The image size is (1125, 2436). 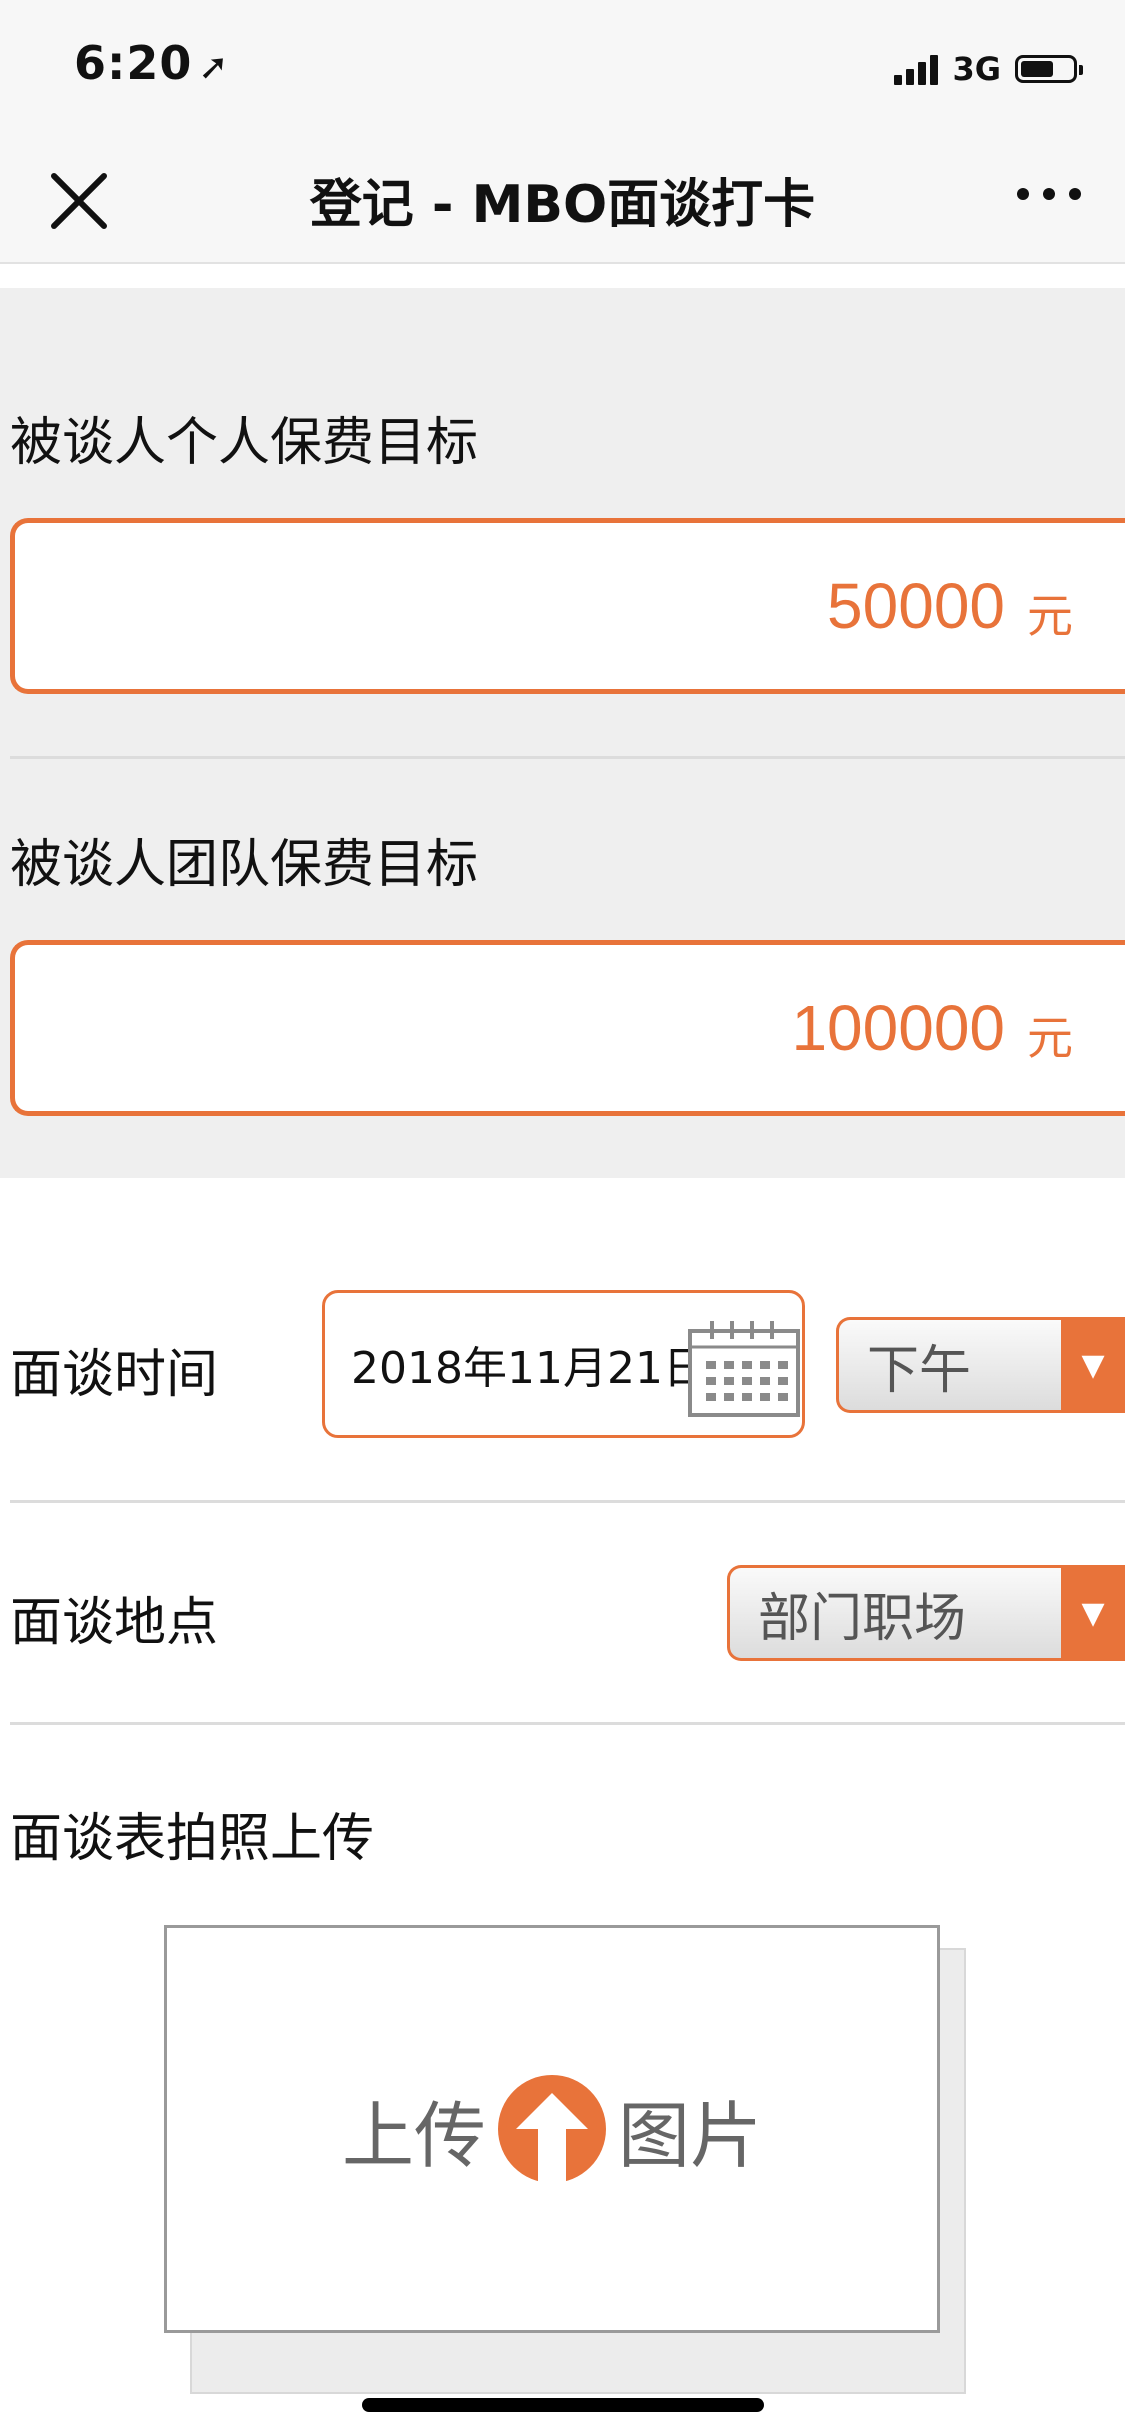 I want to click on date-picker: 2018年11月21日, so click(x=563, y=1364).